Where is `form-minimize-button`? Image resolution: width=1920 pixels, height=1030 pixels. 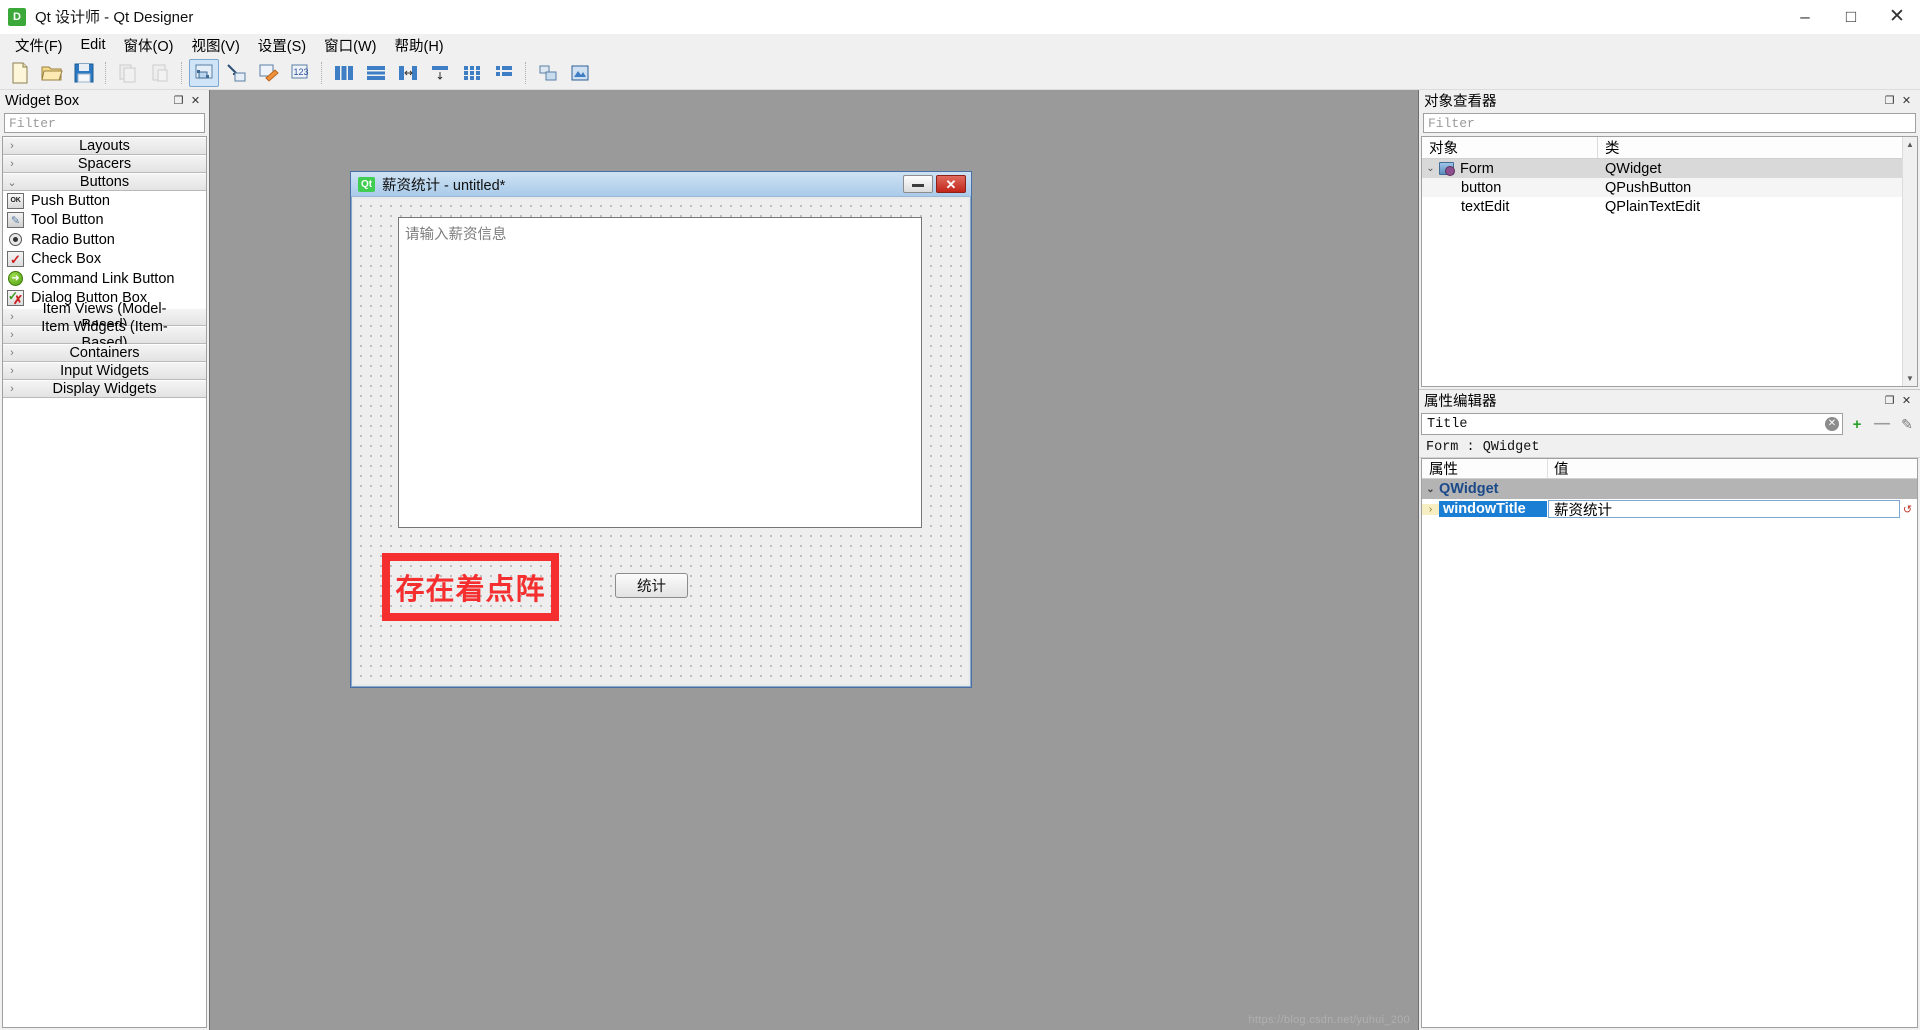 form-minimize-button is located at coordinates (918, 184).